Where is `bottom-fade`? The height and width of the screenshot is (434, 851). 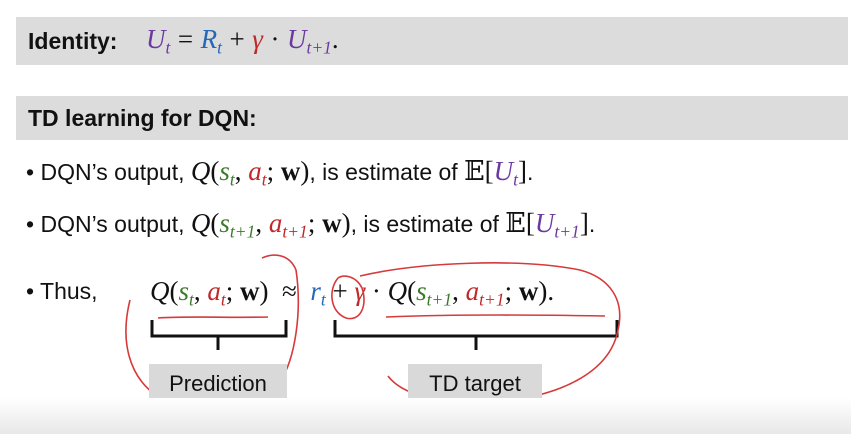 bottom-fade is located at coordinates (425, 416).